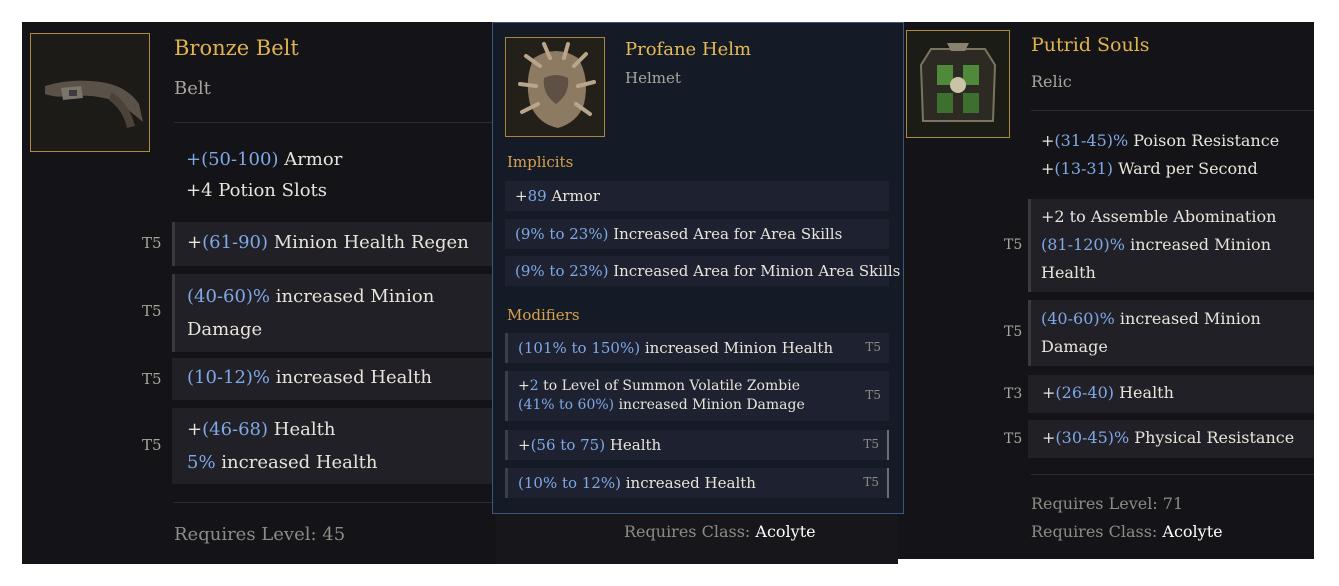 The width and height of the screenshot is (1339, 586). What do you see at coordinates (1051, 81) in the screenshot?
I see `item-type: Relic` at bounding box center [1051, 81].